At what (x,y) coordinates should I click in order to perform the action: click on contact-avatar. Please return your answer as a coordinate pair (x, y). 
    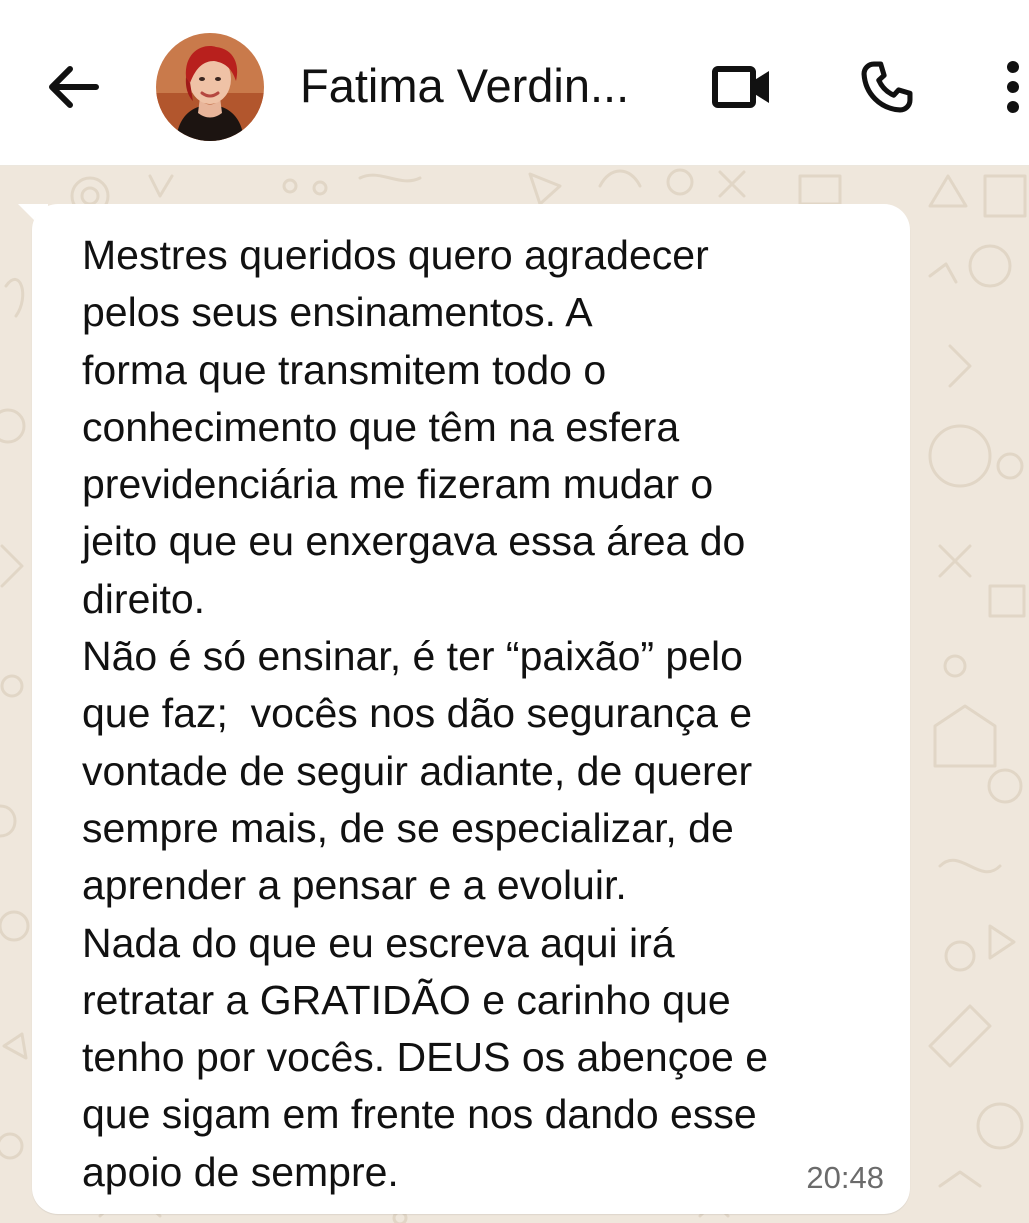
    Looking at the image, I should click on (210, 87).